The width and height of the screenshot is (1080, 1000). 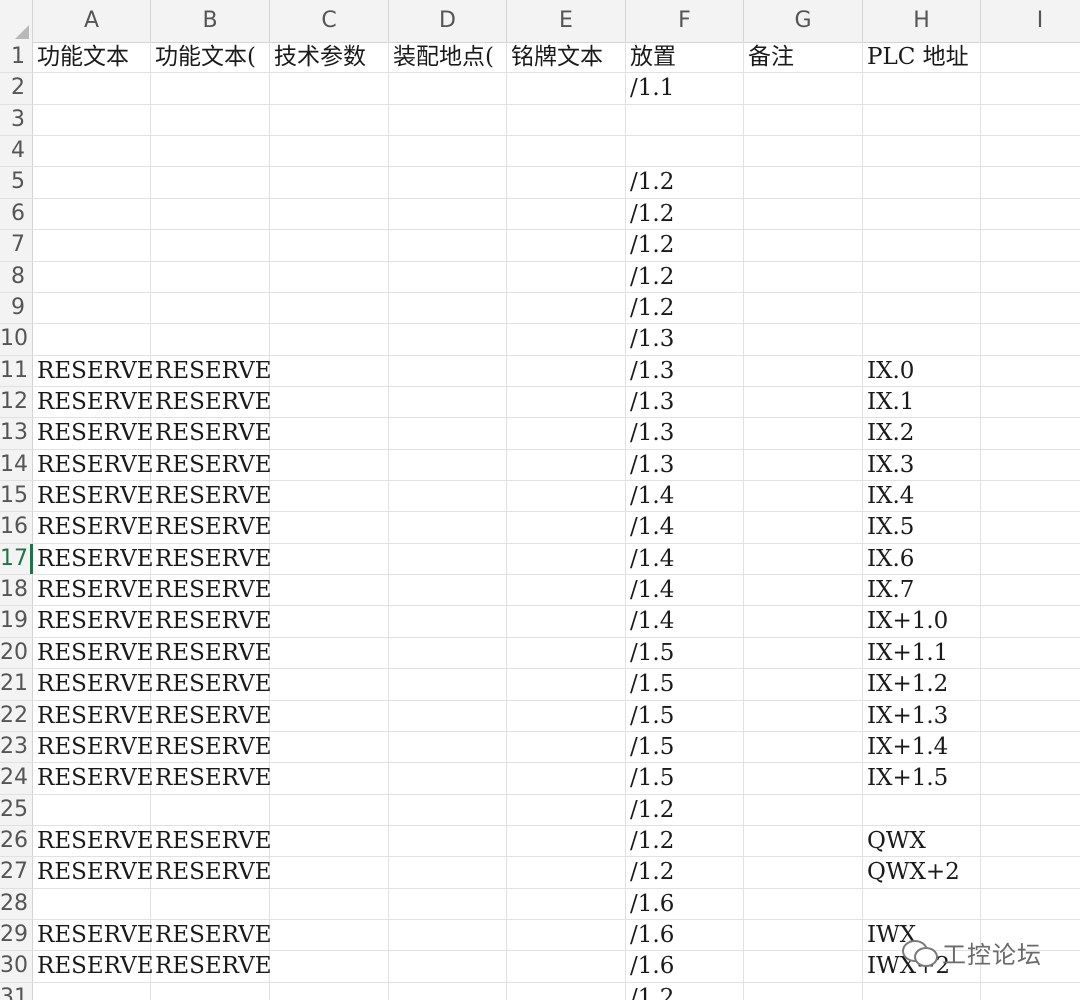 What do you see at coordinates (16, 559) in the screenshot?
I see `row-header: 17` at bounding box center [16, 559].